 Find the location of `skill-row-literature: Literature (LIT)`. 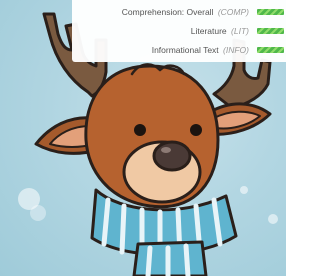

skill-row-literature: Literature (LIT) is located at coordinates (179, 31).